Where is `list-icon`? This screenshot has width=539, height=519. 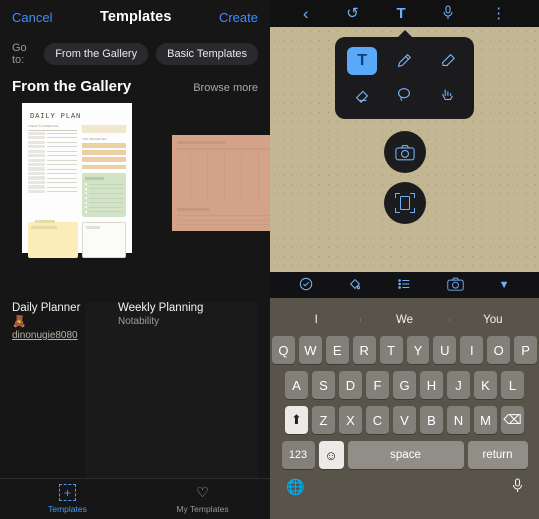 list-icon is located at coordinates (404, 285).